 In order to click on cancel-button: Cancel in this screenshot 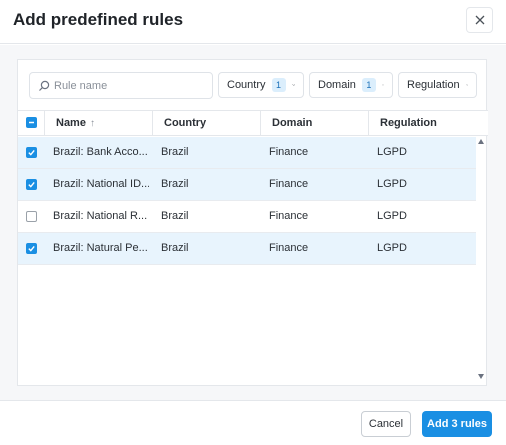, I will do `click(386, 424)`.